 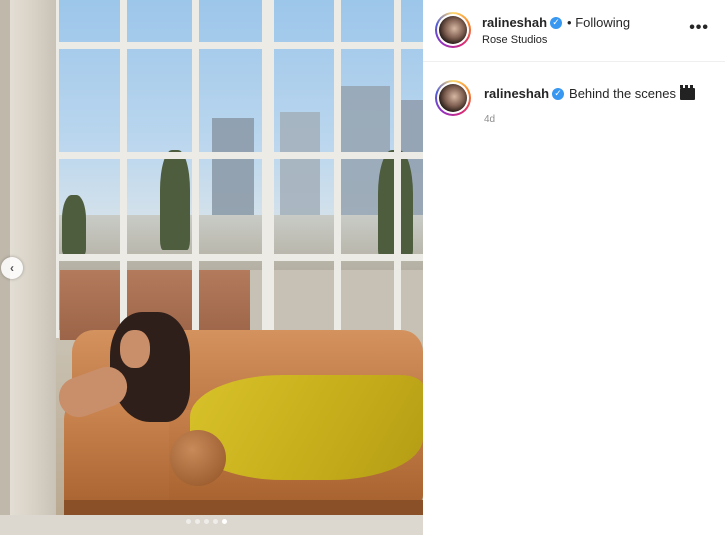 I want to click on photo-person-hair, so click(x=150, y=367).